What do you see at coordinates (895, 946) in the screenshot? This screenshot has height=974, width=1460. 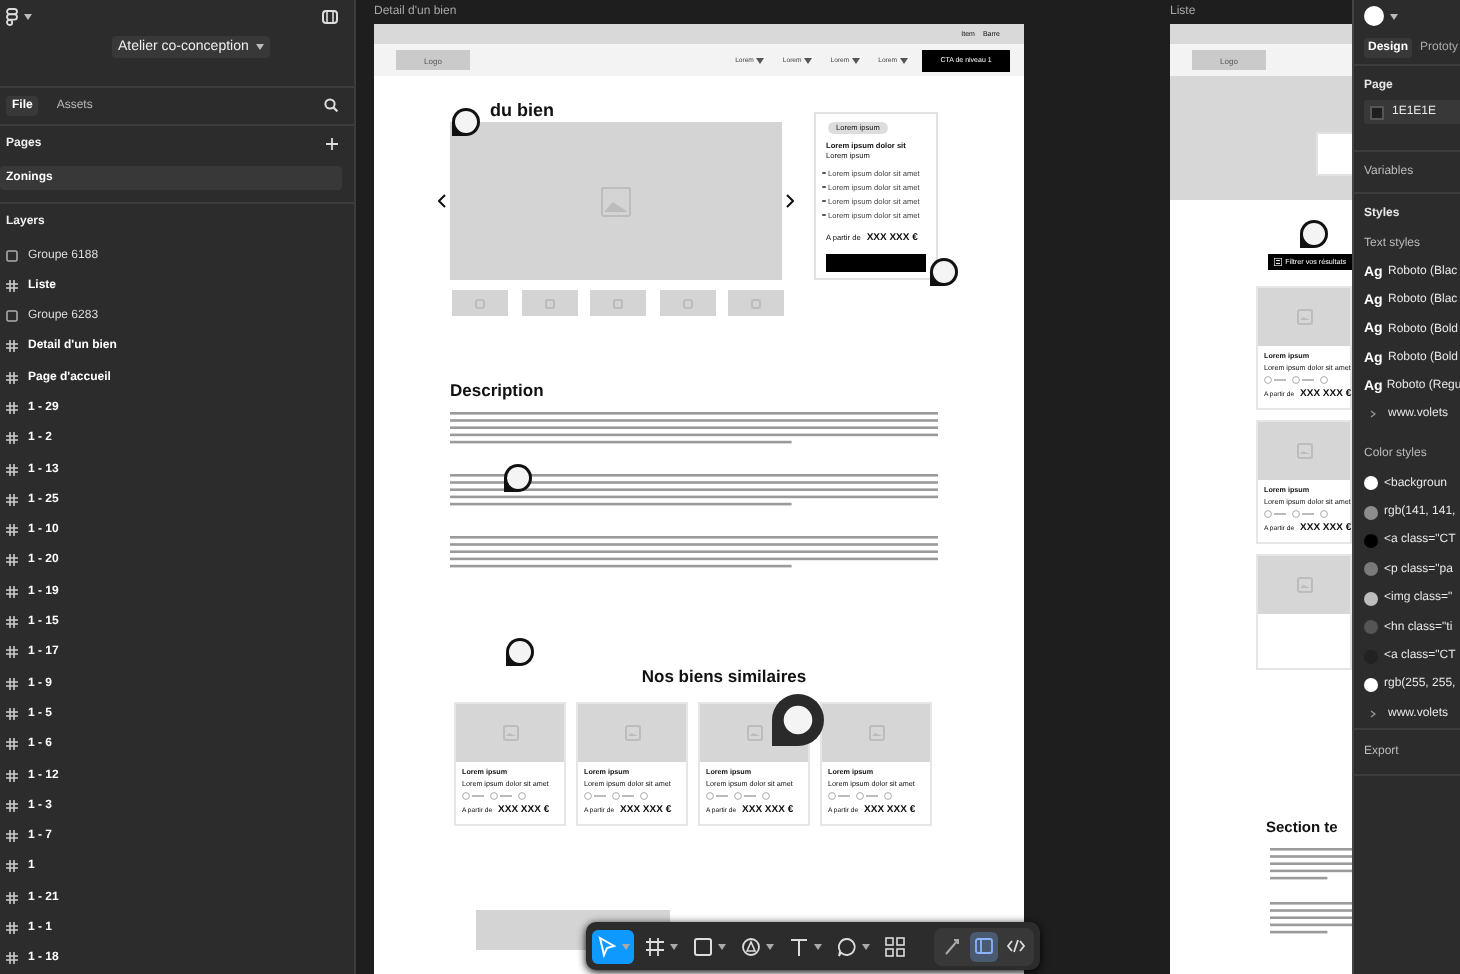 I see `components-icon` at bounding box center [895, 946].